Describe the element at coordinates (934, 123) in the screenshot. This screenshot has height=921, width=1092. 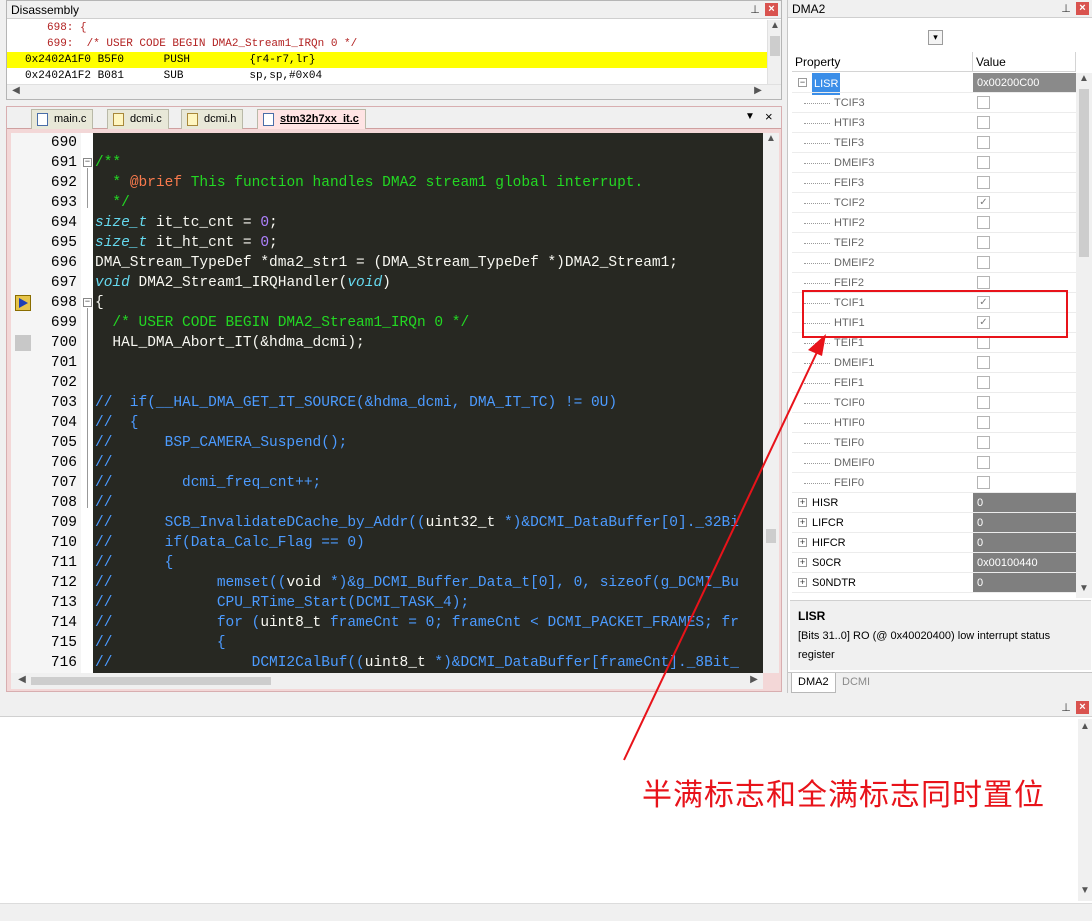
I see `bitfield-row: HTIF3` at that location.